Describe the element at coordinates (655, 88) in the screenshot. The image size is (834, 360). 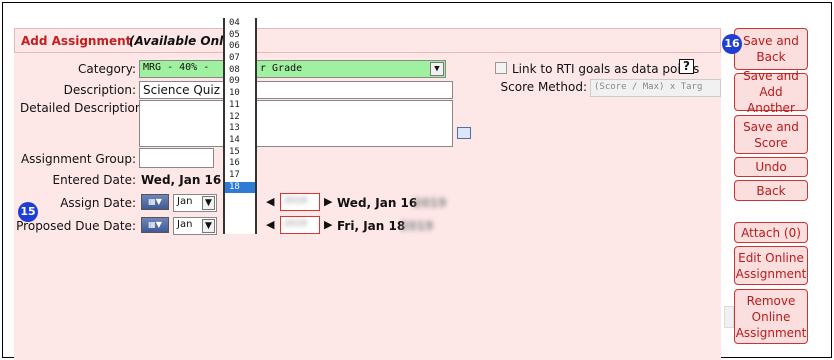
I see `score-method-field: (Score / Max) x Targ` at that location.